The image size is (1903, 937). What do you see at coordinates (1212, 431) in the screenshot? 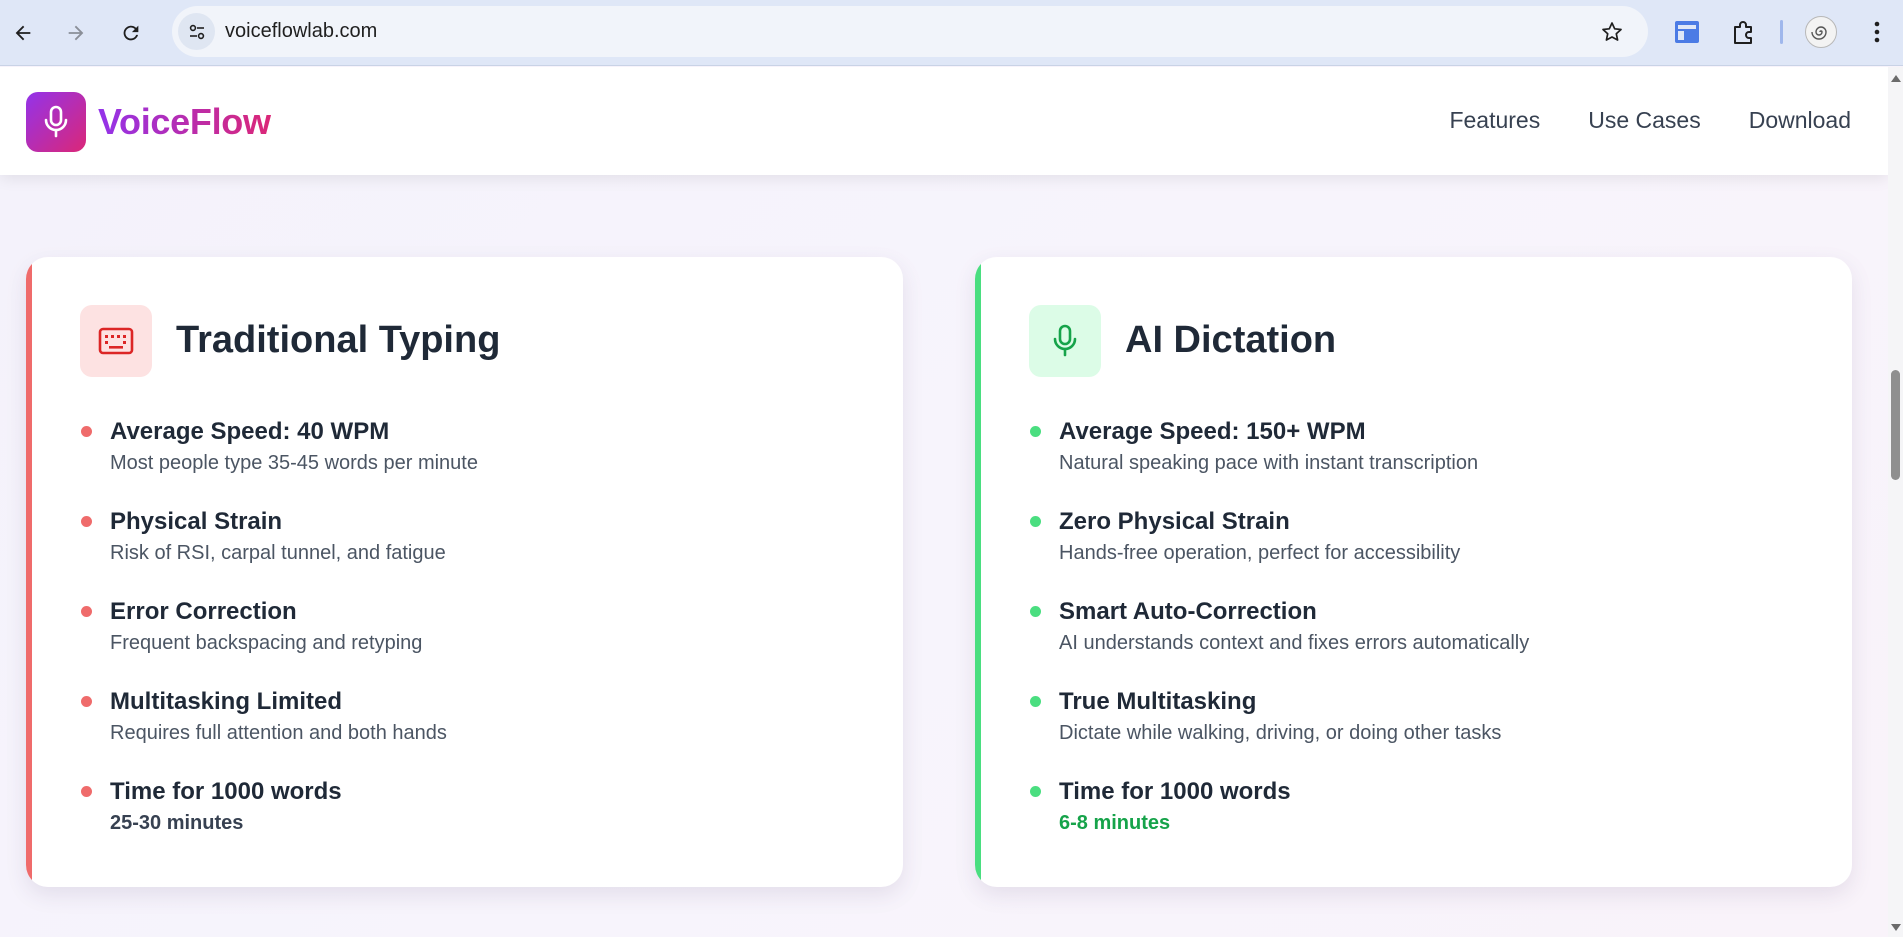
I see `item-title: Average Speed: 150+ WPM` at bounding box center [1212, 431].